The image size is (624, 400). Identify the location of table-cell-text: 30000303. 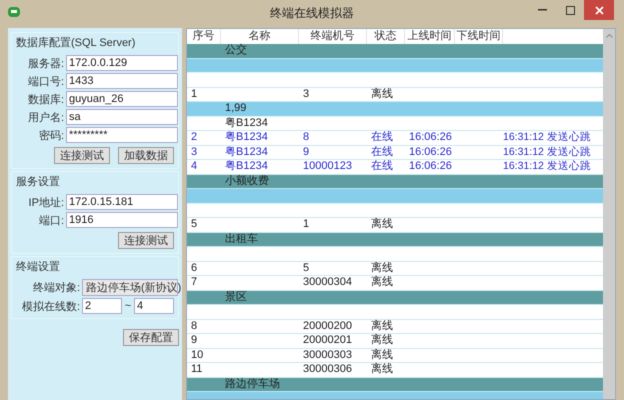
(327, 355).